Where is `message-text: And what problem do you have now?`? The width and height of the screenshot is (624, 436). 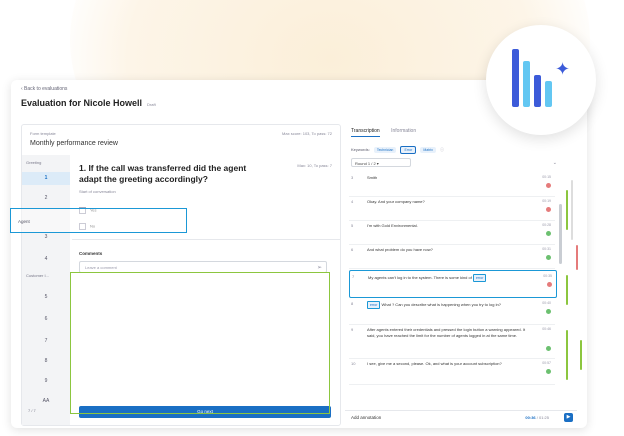
message-text: And what problem do you have now? is located at coordinates (400, 249).